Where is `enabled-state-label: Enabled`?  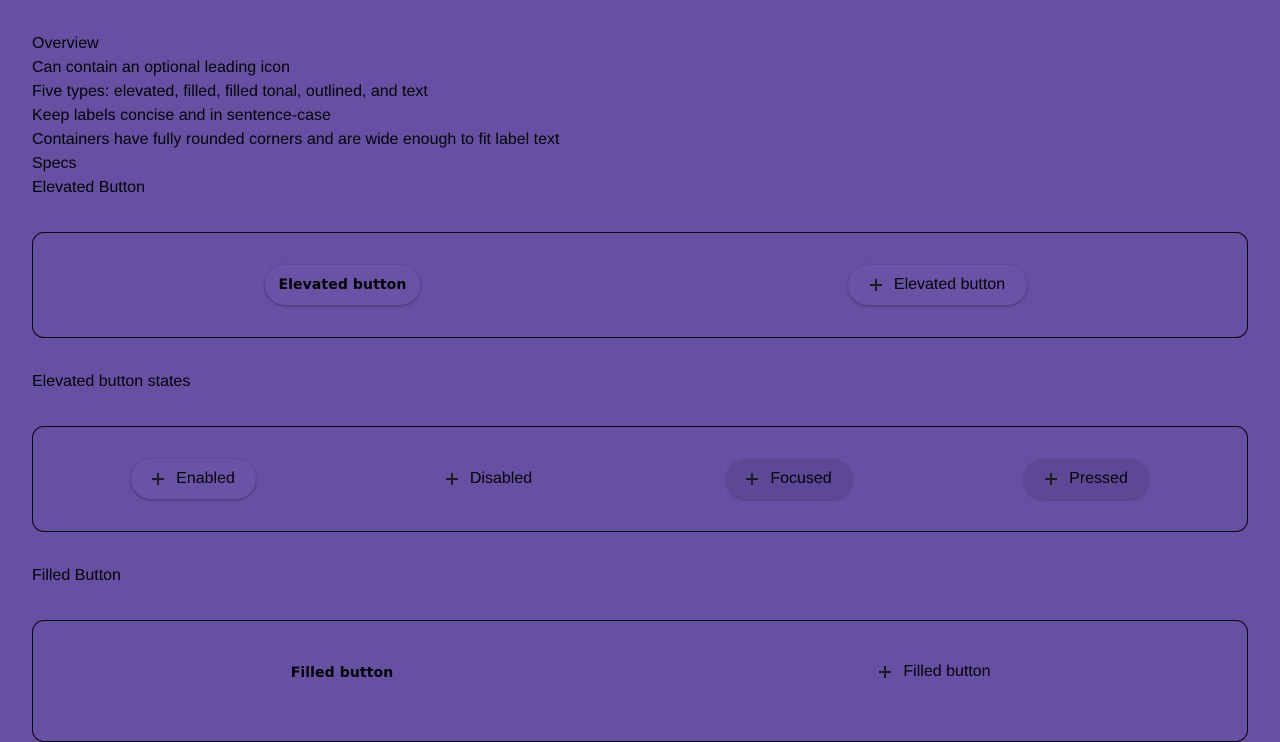 enabled-state-label: Enabled is located at coordinates (205, 478).